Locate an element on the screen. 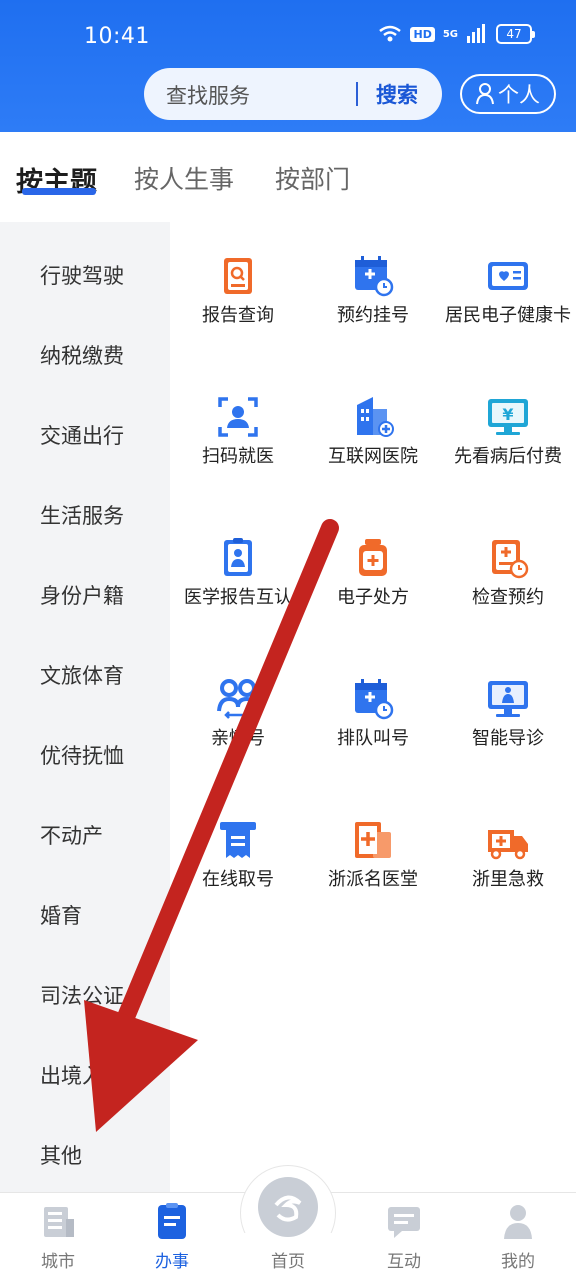 This screenshot has width=576, height=1280. status-time: 10:41 is located at coordinates (117, 36).